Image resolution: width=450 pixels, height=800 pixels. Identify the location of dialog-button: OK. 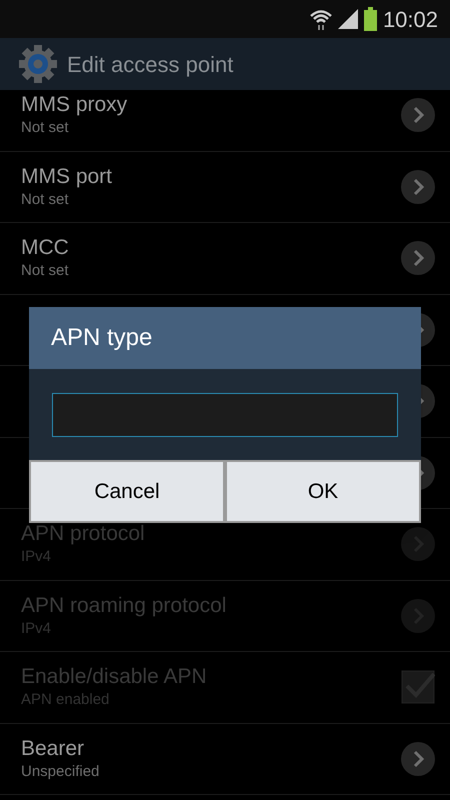
(323, 491).